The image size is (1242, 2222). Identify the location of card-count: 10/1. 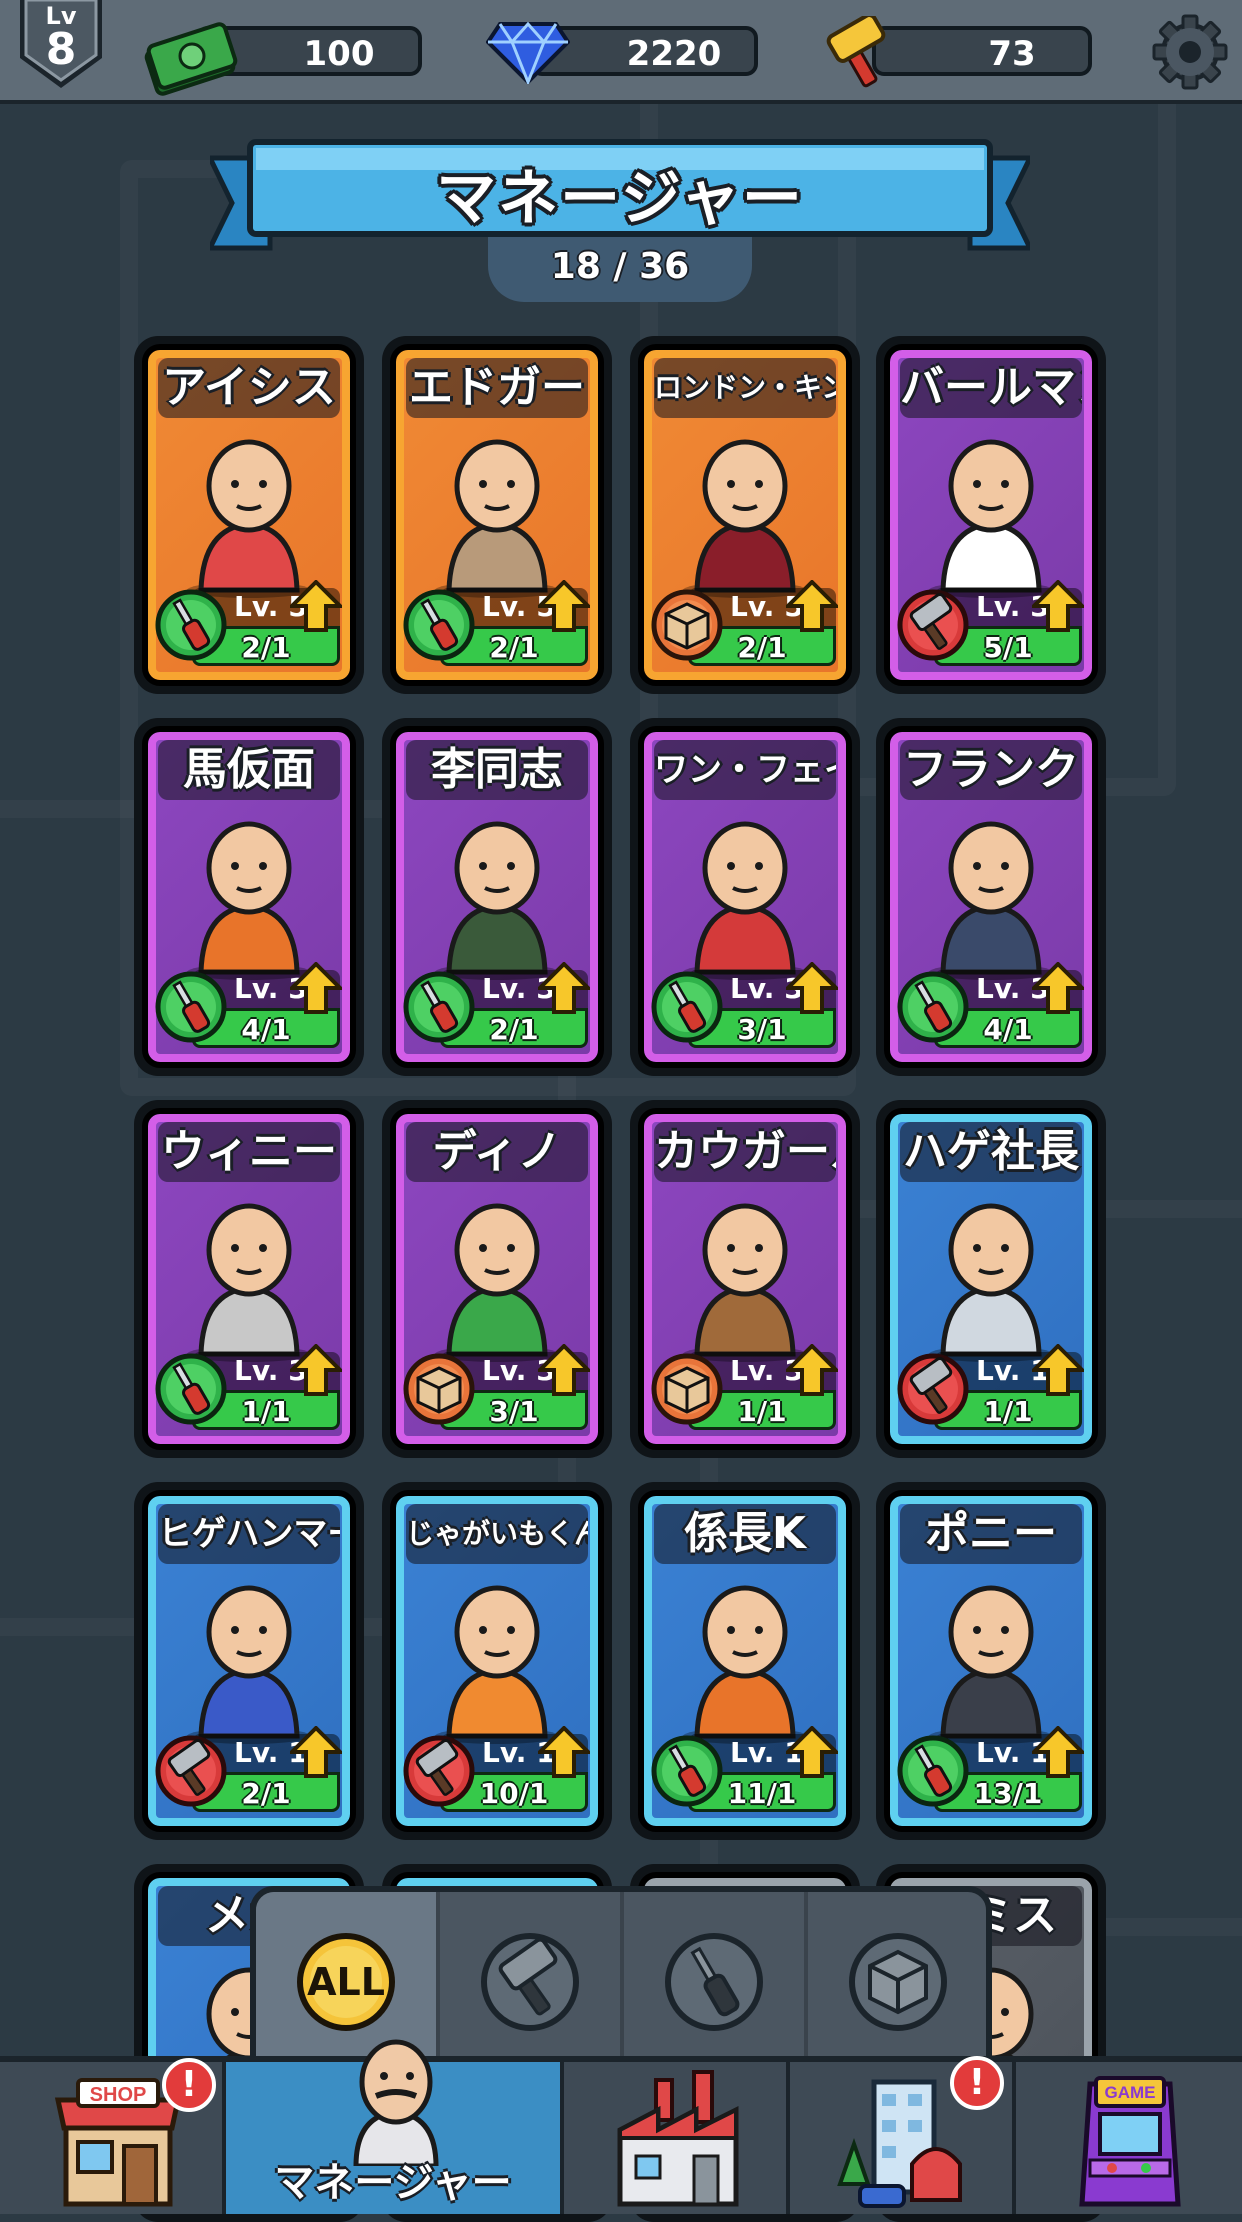
(514, 1793).